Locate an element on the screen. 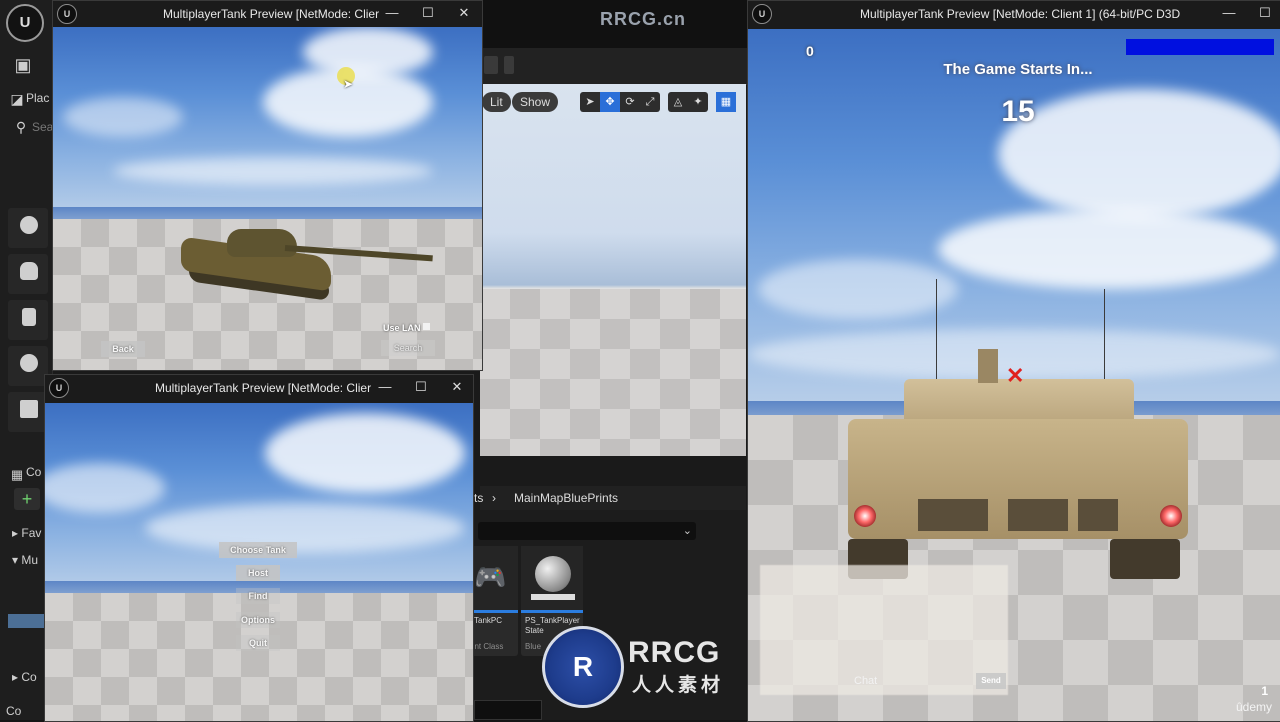 This screenshot has width=1280, height=722. light-tool is located at coordinates (28, 366).